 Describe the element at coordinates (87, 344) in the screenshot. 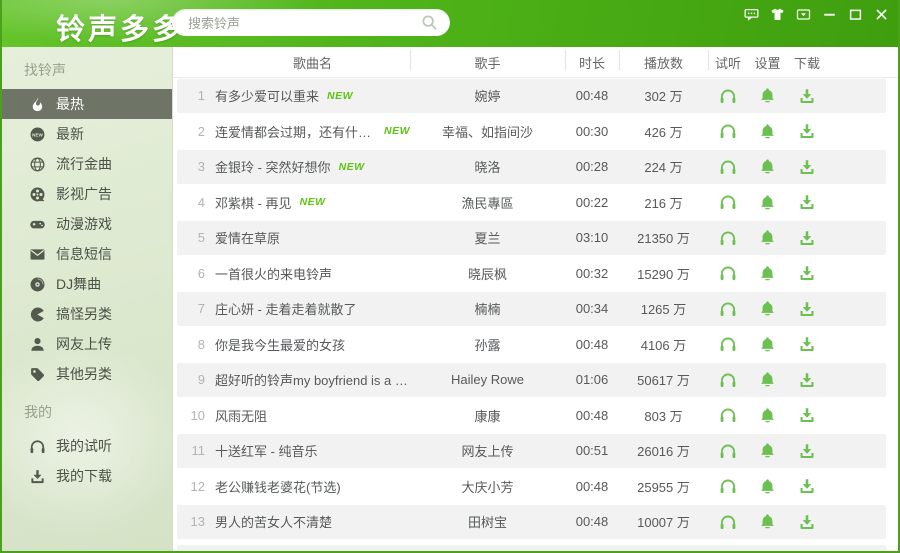

I see `sidebar-item: 网友上传` at that location.